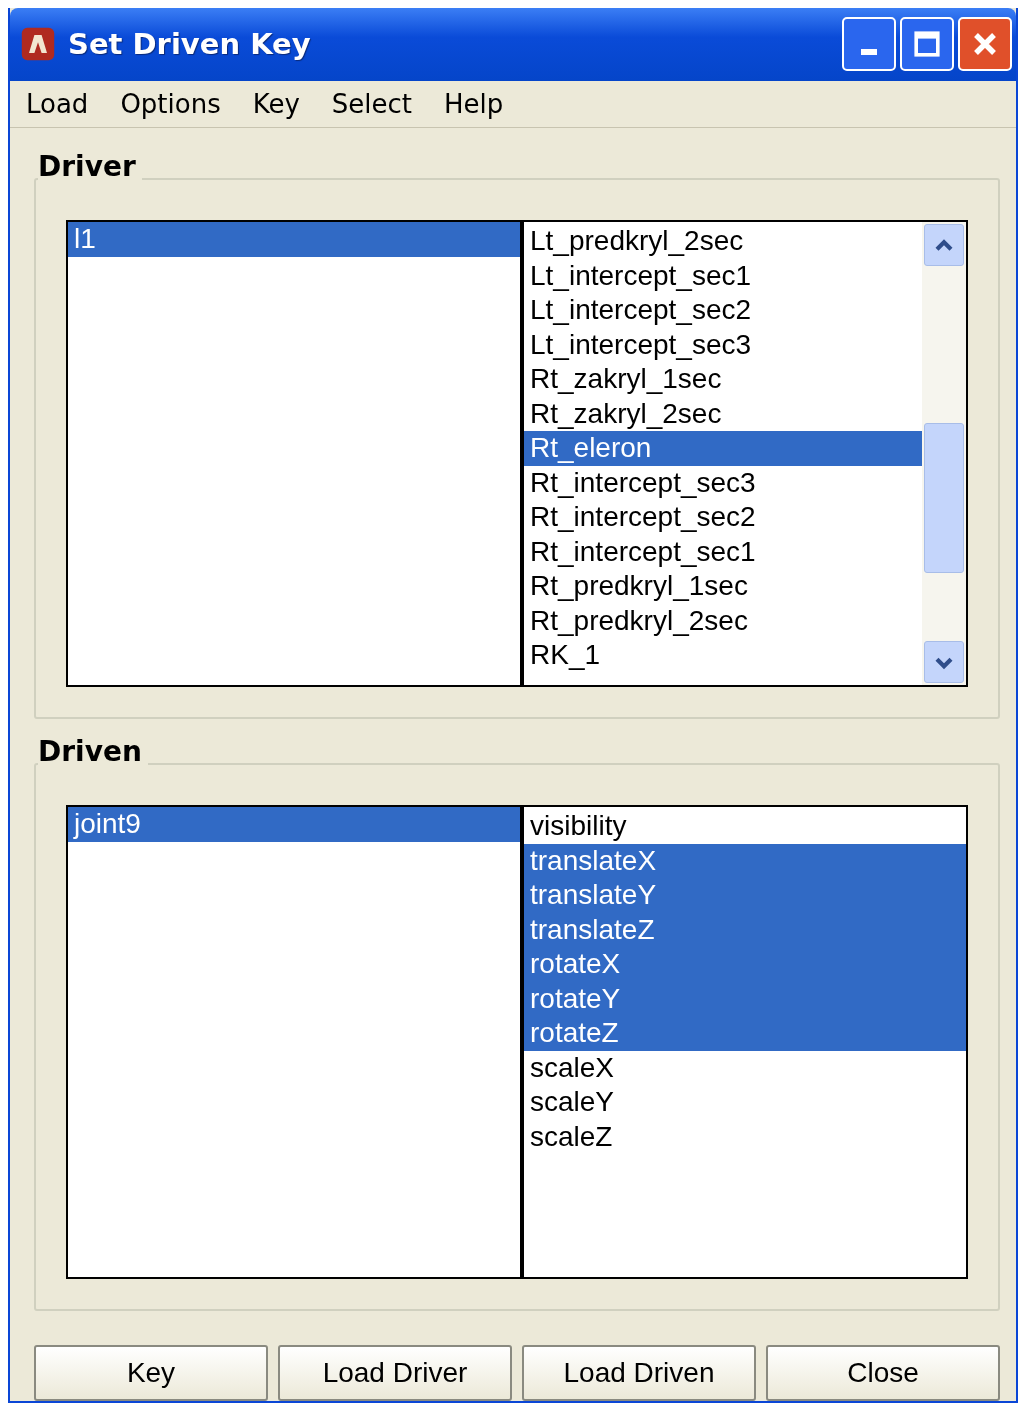 The width and height of the screenshot is (1022, 1407). What do you see at coordinates (985, 44) in the screenshot?
I see `close-button` at bounding box center [985, 44].